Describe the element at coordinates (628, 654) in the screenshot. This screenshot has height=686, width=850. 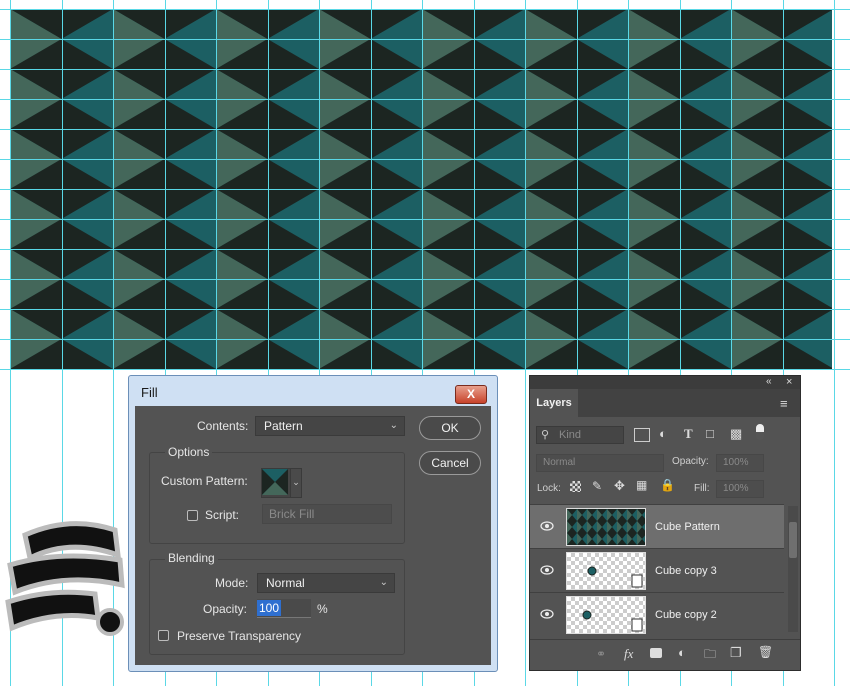
I see `fx-icon: fx` at that location.